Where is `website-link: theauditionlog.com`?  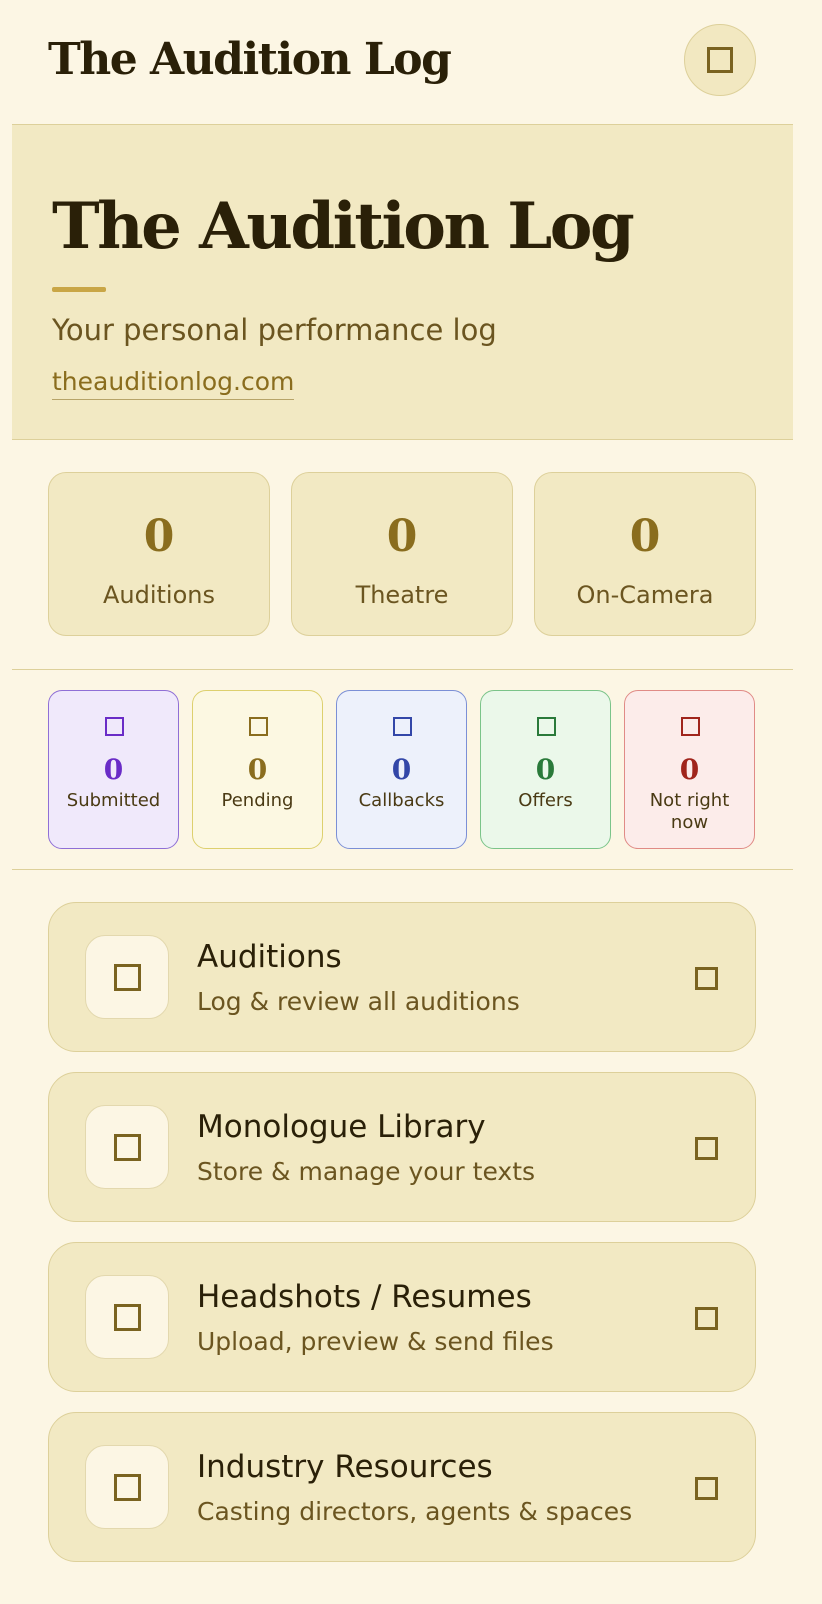
website-link: theauditionlog.com is located at coordinates (173, 383).